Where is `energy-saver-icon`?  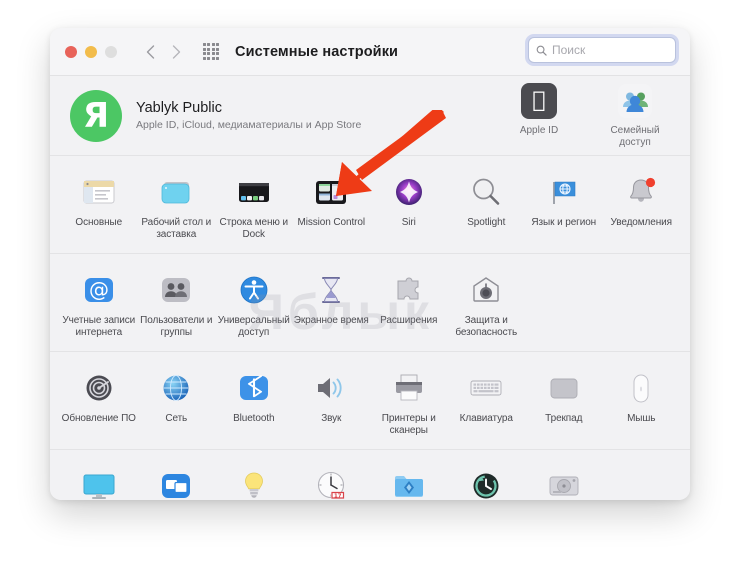
energy-saver-icon is located at coordinates (254, 483).